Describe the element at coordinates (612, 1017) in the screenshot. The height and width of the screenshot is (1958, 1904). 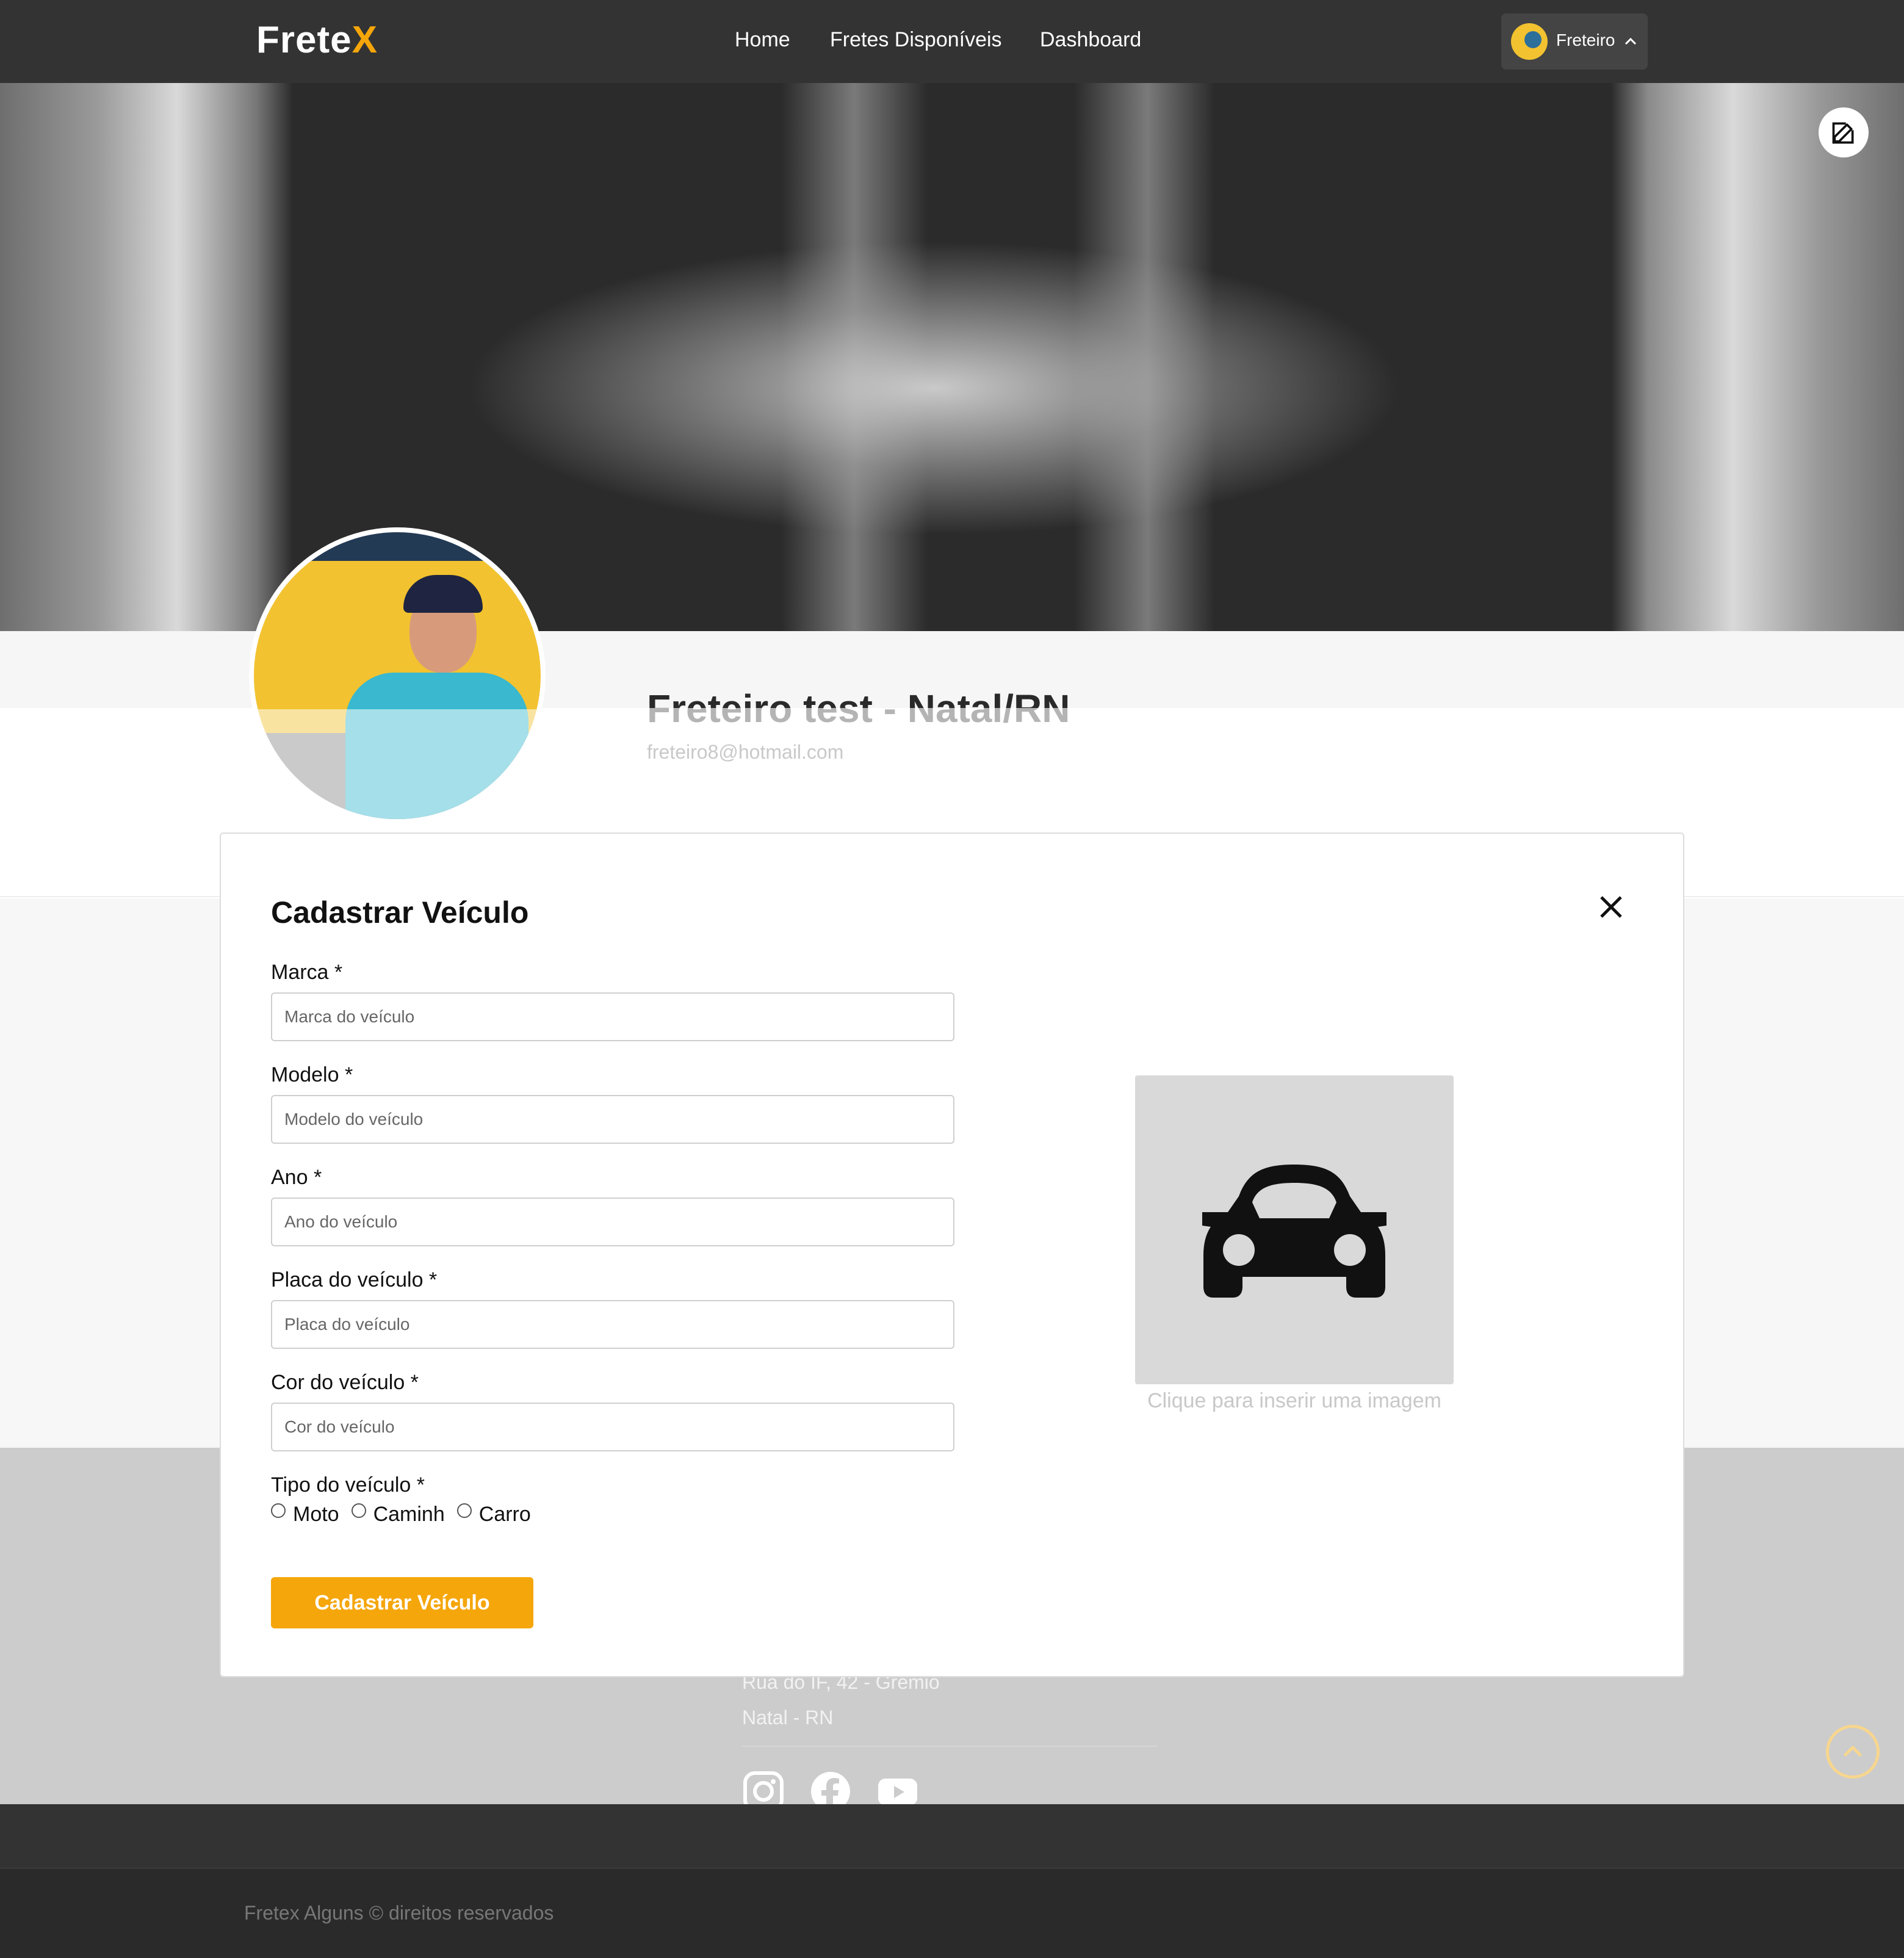
I see `brand-input` at that location.